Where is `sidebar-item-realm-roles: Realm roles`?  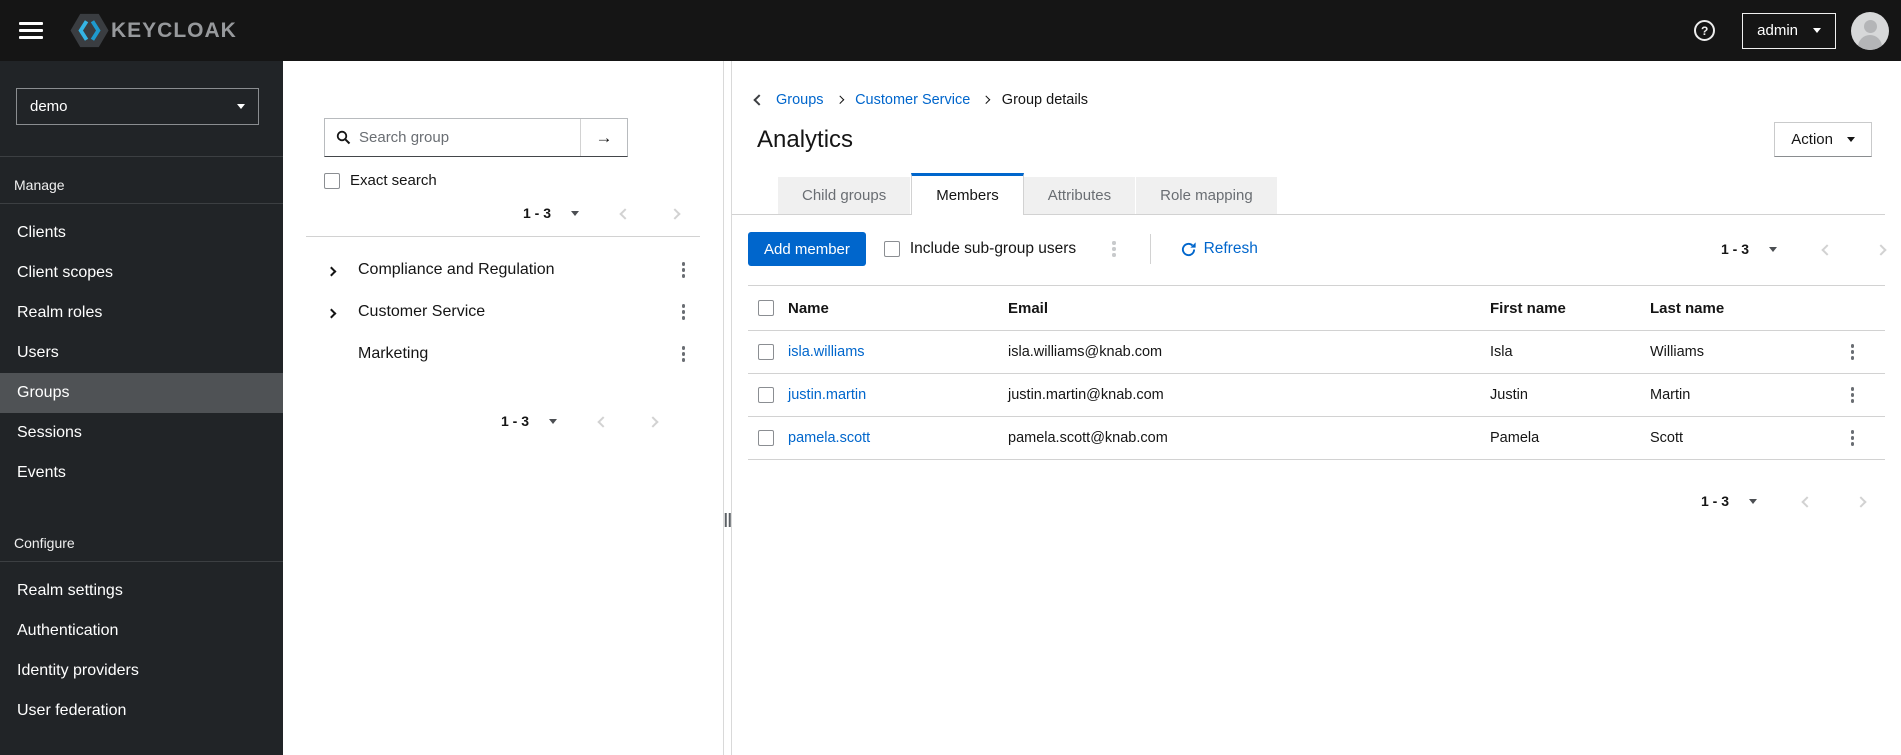 sidebar-item-realm-roles: Realm roles is located at coordinates (141, 313).